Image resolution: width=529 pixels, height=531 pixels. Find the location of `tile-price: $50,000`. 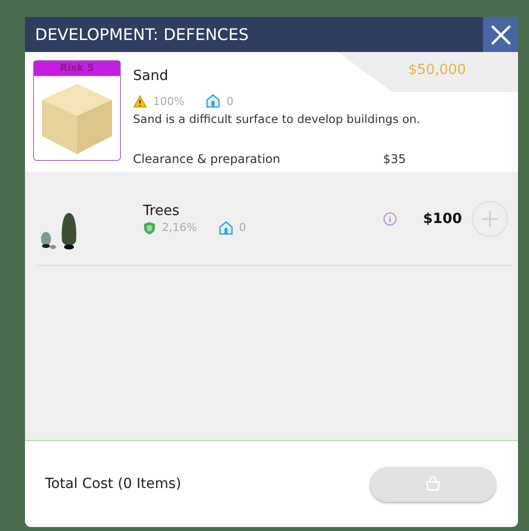

tile-price: $50,000 is located at coordinates (428, 72).